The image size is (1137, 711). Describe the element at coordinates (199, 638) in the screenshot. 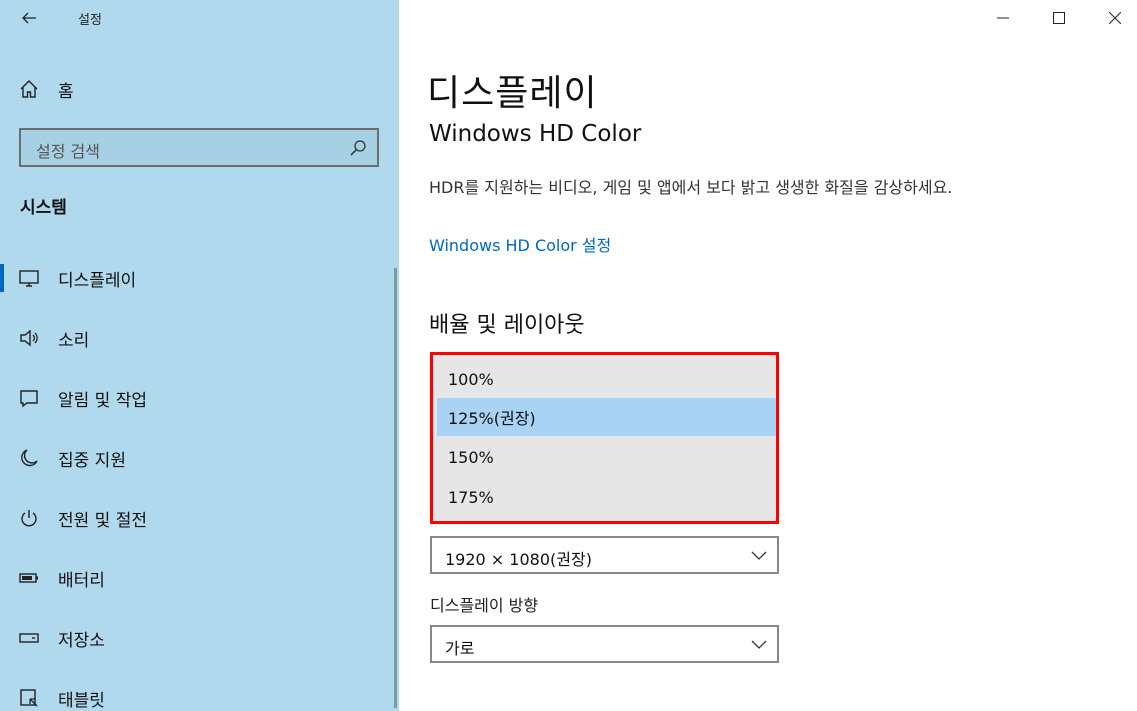

I see `sidebar-item-storage: 저장소` at that location.